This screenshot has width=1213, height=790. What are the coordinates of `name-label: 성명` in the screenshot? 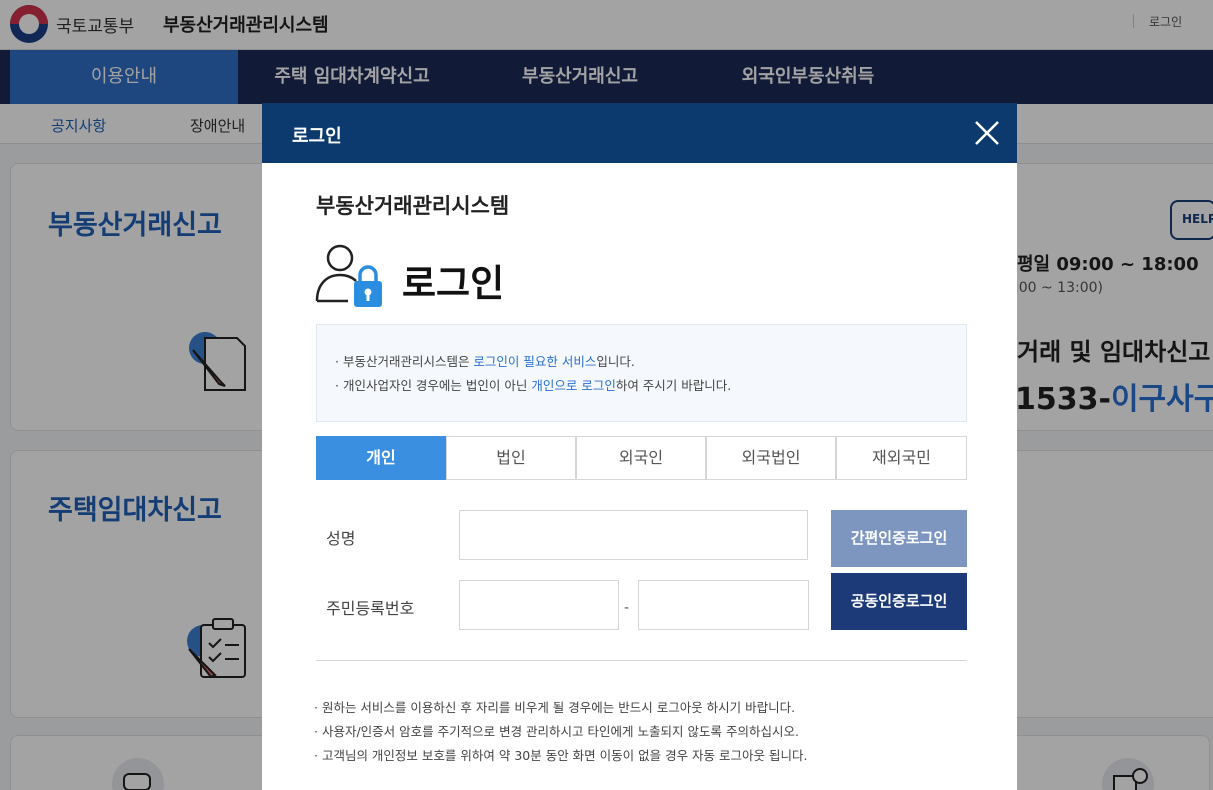 It's located at (341, 538).